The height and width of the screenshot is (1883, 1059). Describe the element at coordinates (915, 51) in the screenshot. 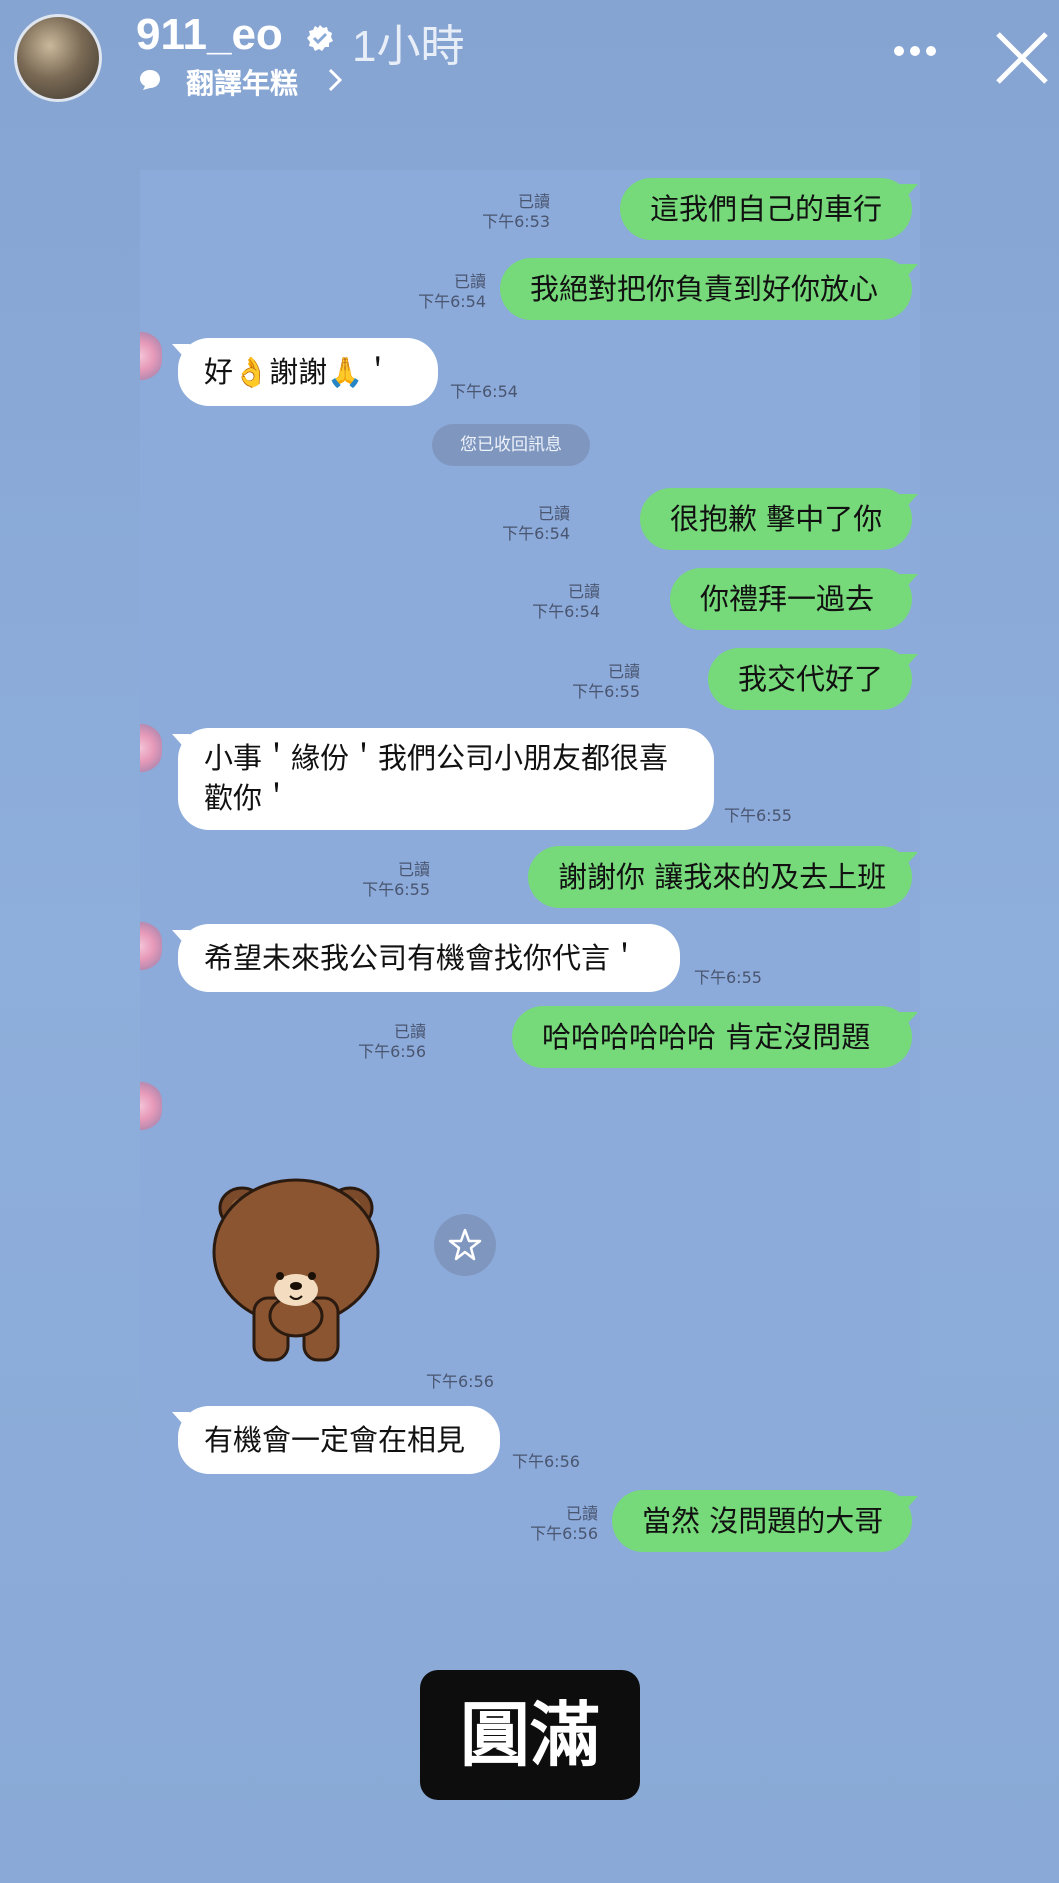

I see `more-options-icon` at that location.